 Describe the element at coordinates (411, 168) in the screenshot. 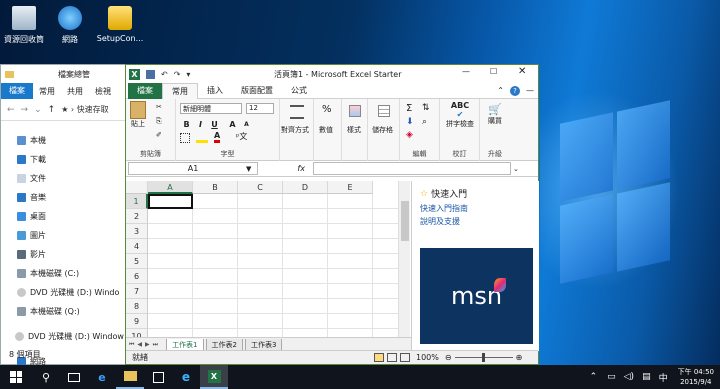

I see `formula-input` at that location.